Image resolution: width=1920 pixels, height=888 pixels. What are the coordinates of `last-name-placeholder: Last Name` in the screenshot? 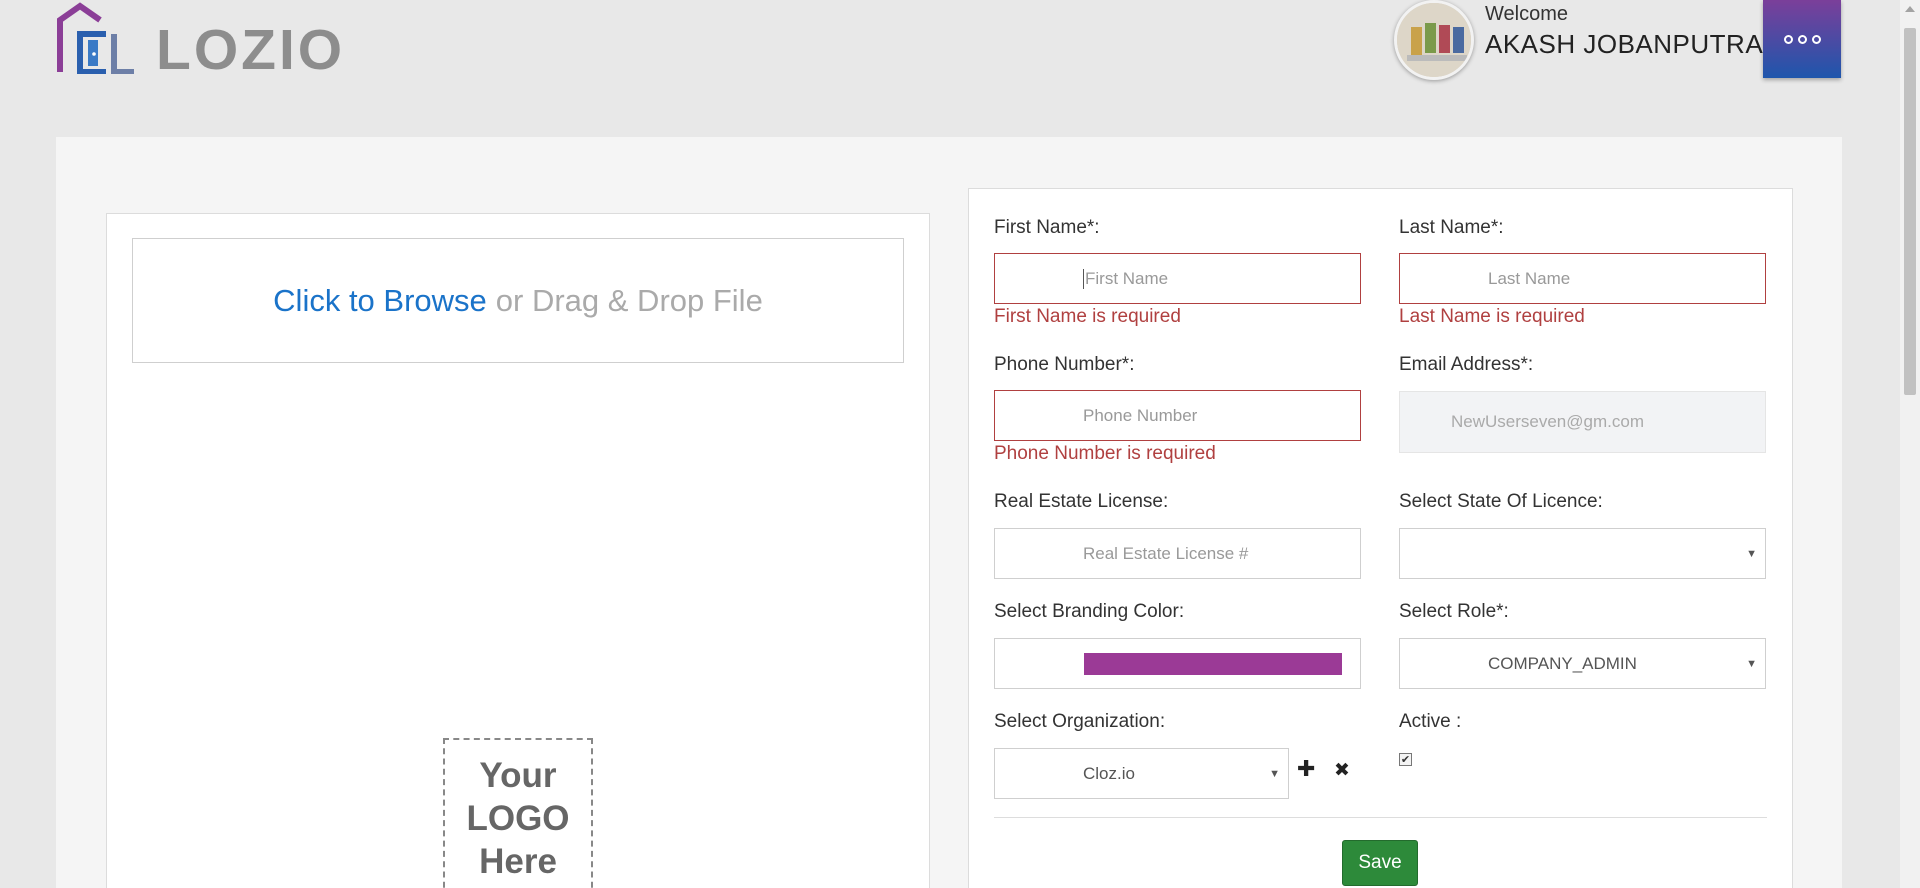 It's located at (1529, 278).